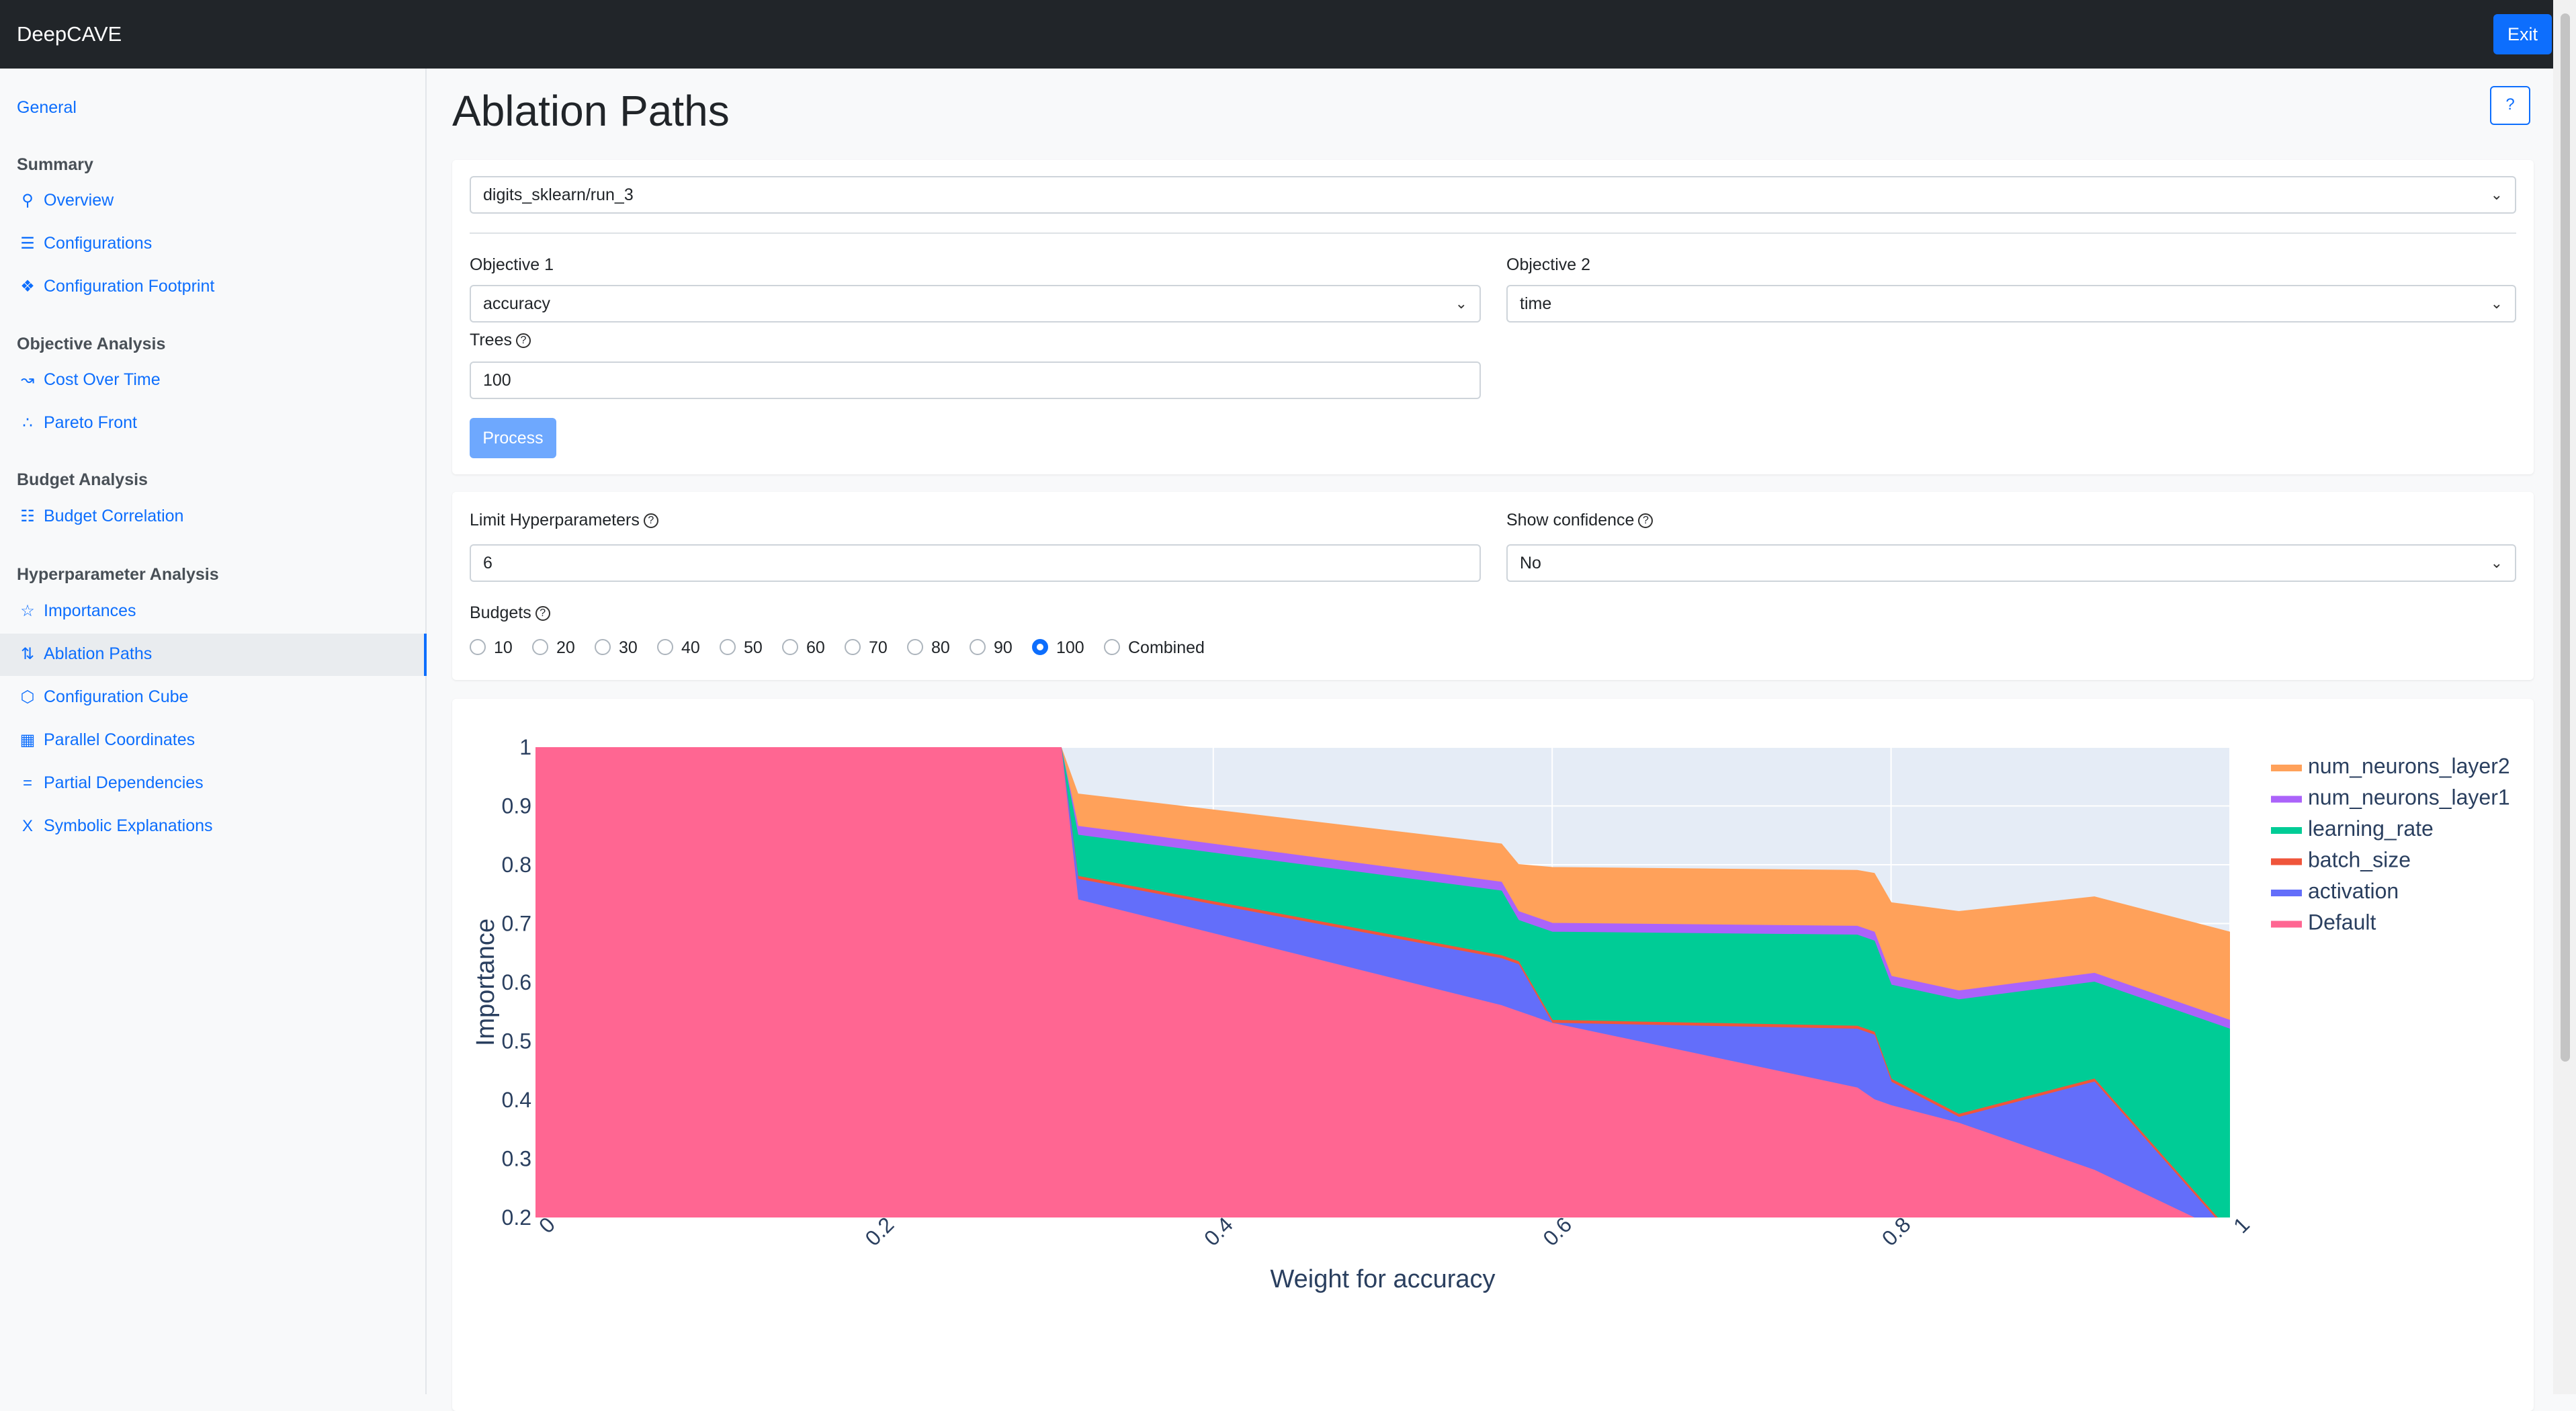 The image size is (2576, 1411). Describe the element at coordinates (928, 648) in the screenshot. I see `budget-radio-80: 80` at that location.